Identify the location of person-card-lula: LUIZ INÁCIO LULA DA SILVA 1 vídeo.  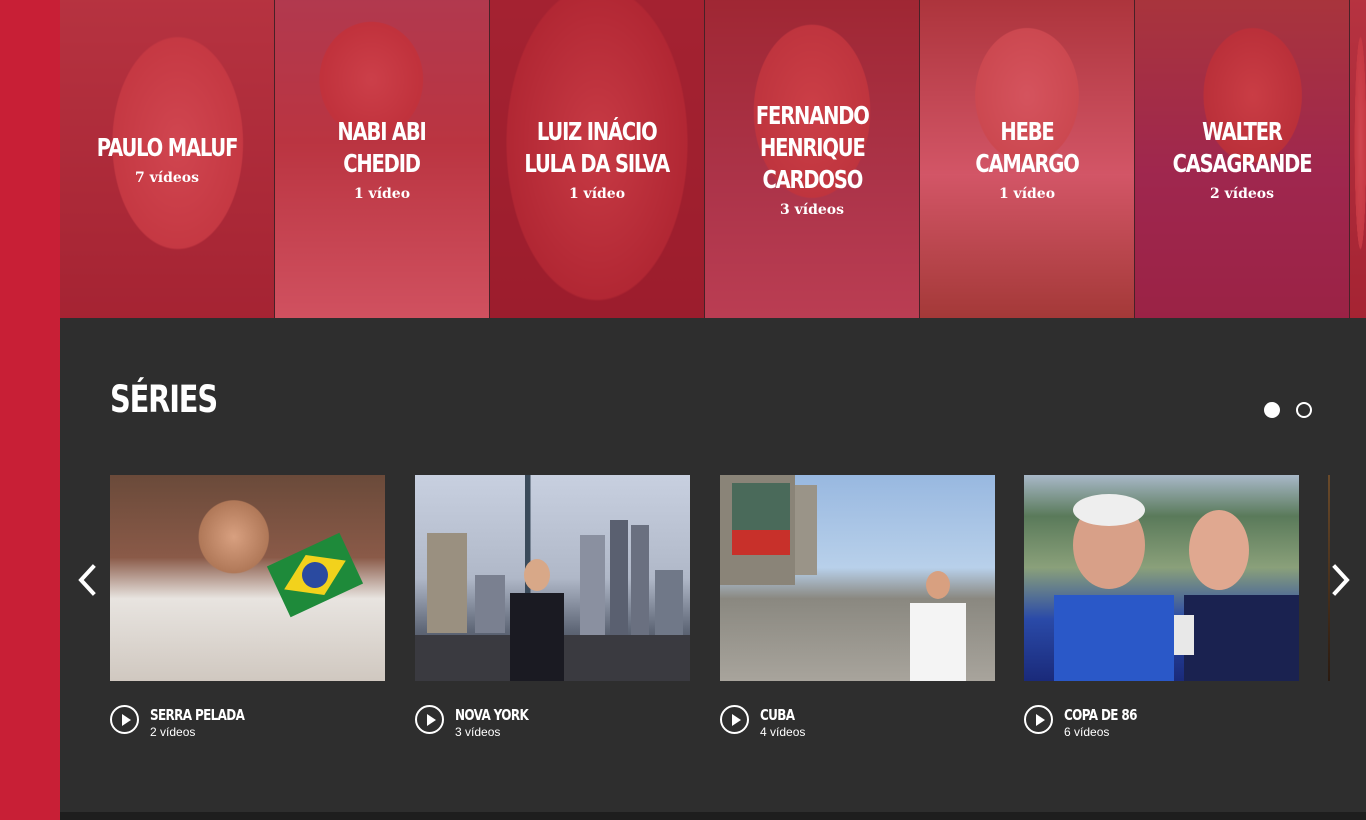
(597, 159).